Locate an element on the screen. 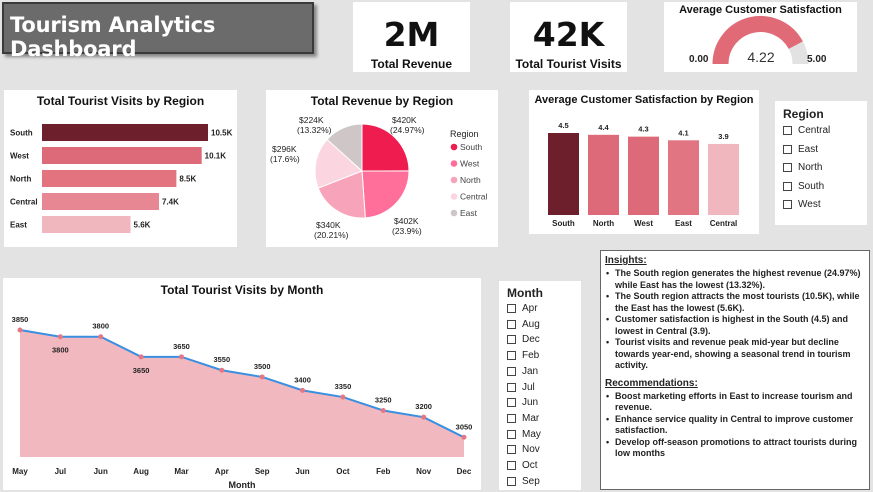 Image resolution: width=873 pixels, height=492 pixels. month-option-aug: Aug is located at coordinates (523, 324).